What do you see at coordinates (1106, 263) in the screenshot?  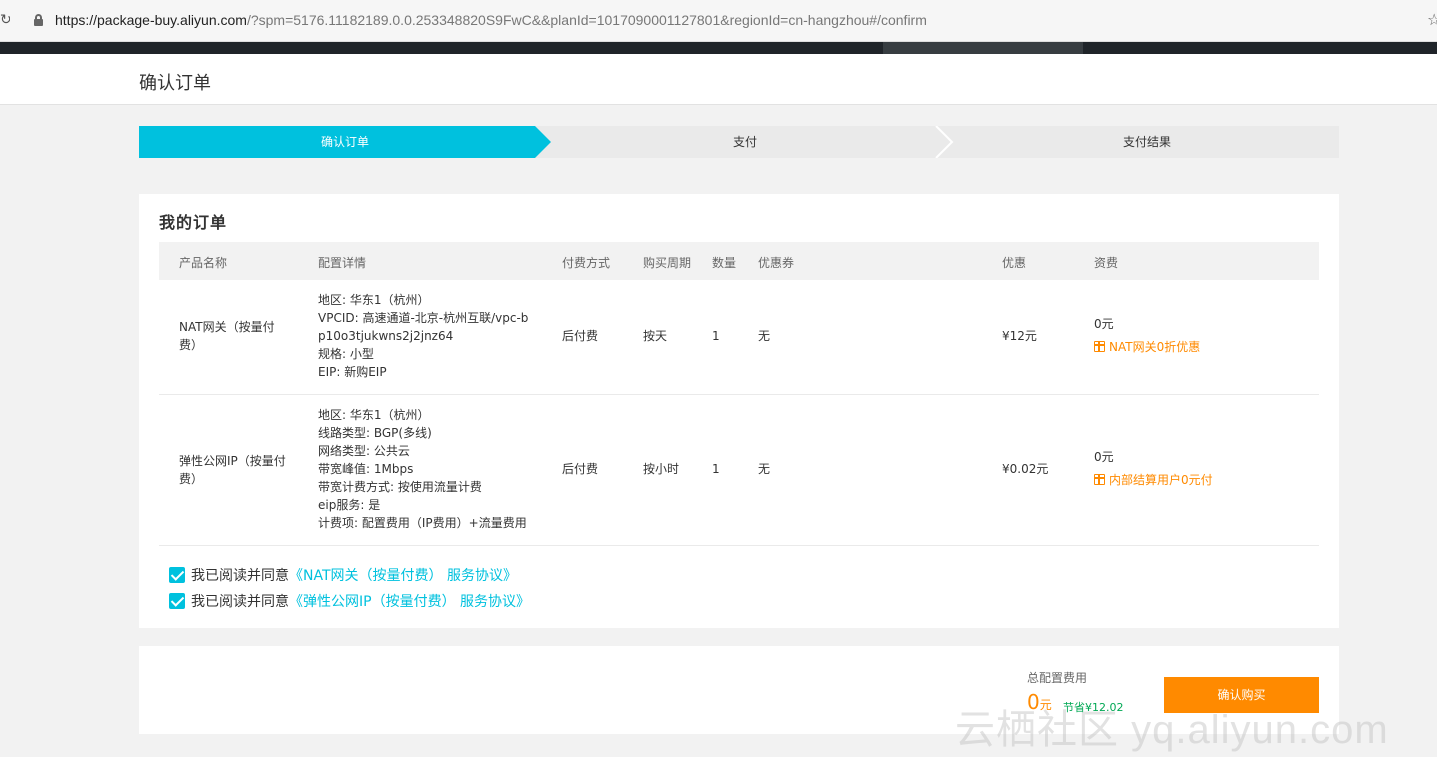 I see `col-fee: 资费` at bounding box center [1106, 263].